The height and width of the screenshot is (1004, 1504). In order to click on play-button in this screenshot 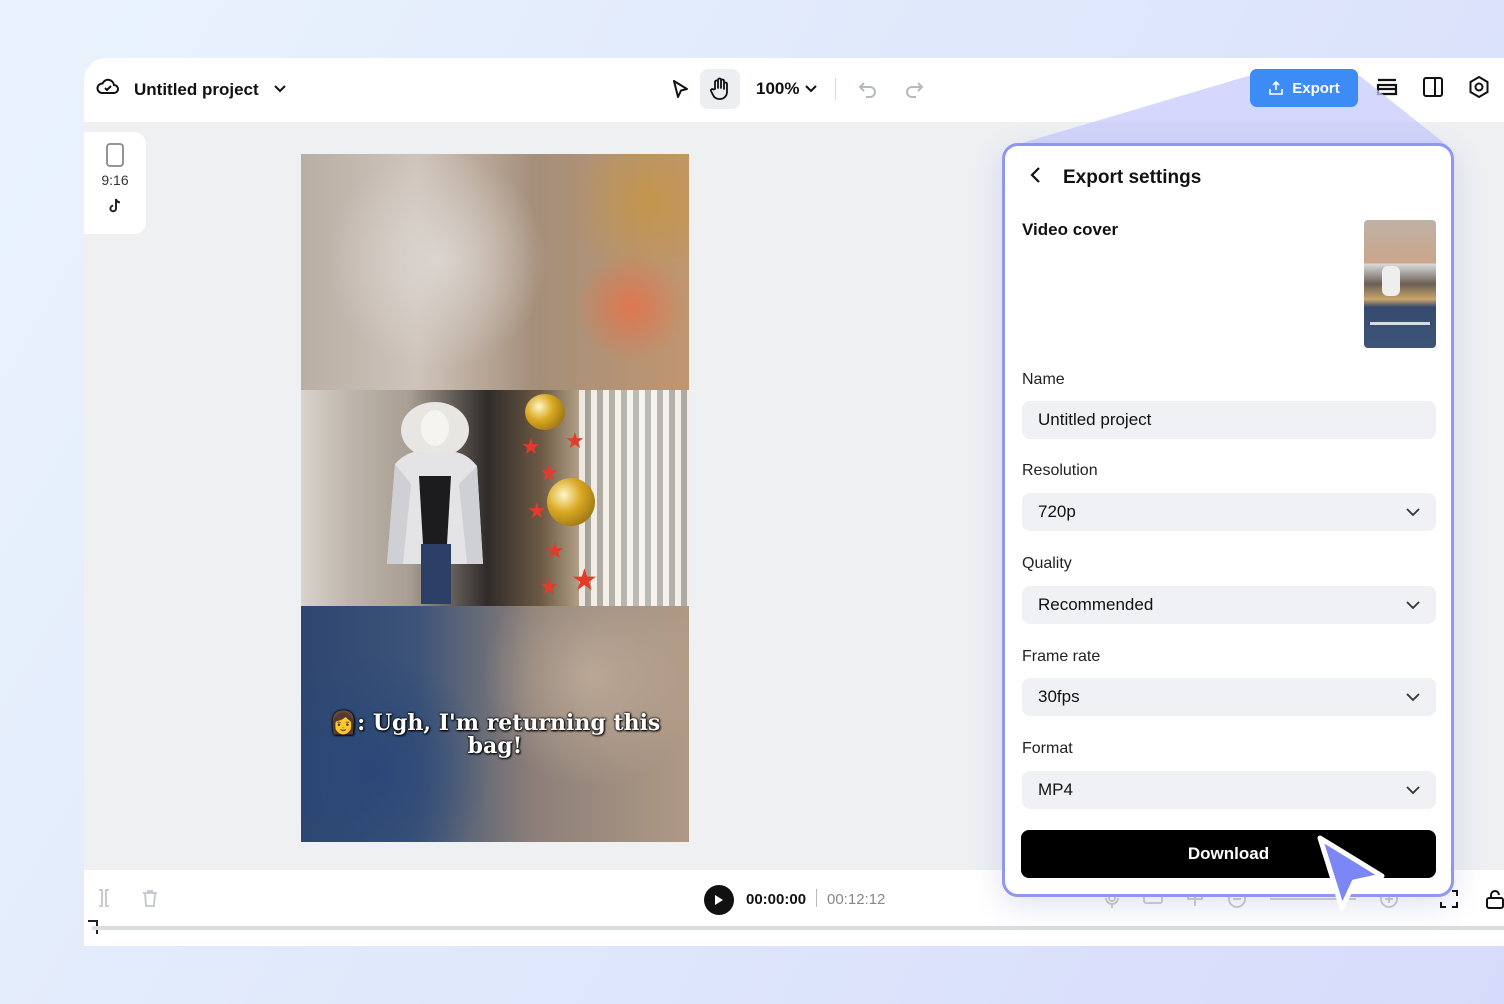, I will do `click(719, 900)`.